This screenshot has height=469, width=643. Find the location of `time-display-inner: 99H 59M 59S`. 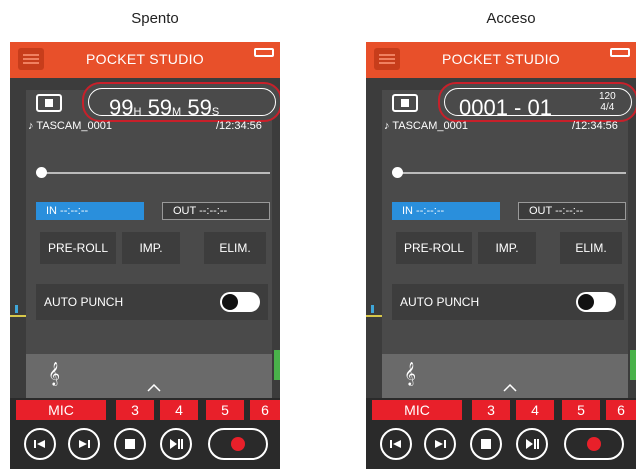

time-display-inner: 99H 59M 59S is located at coordinates (182, 104).